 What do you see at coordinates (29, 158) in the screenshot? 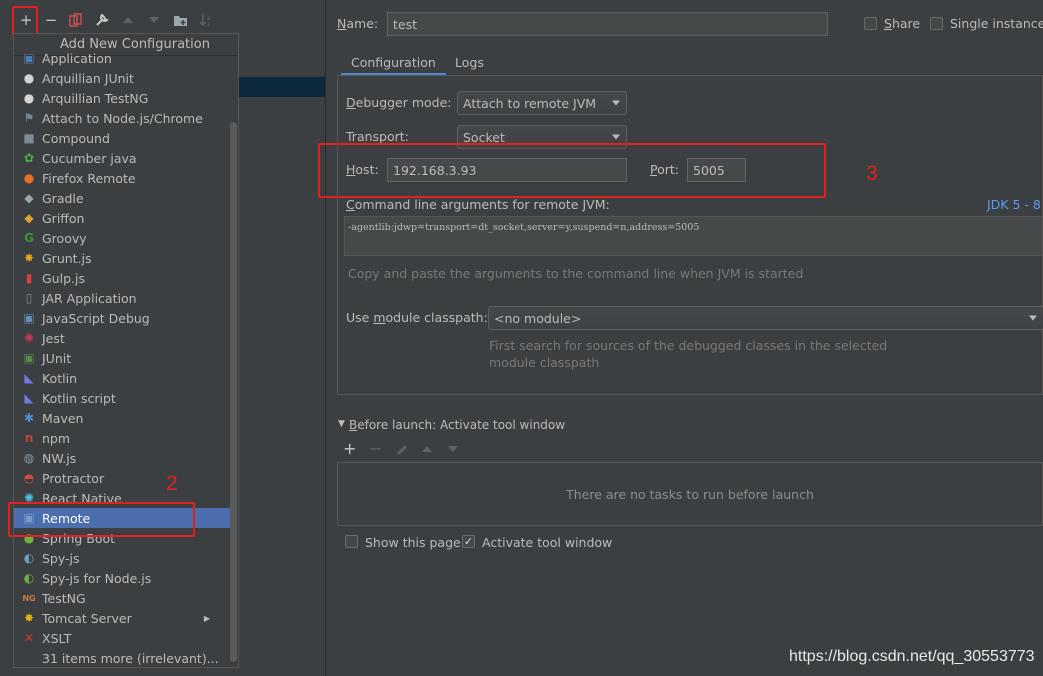
I see `cucumber-icon: ✿` at bounding box center [29, 158].